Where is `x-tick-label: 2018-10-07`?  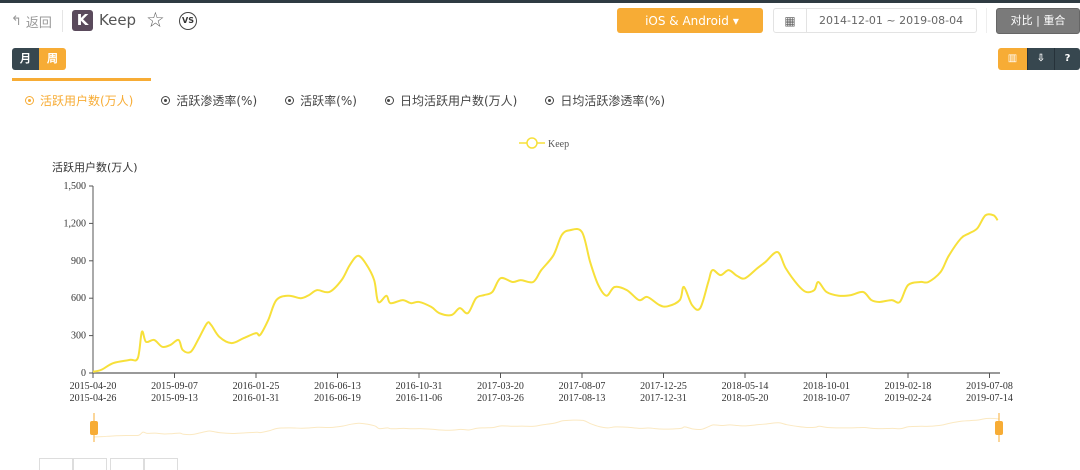 x-tick-label: 2018-10-07 is located at coordinates (826, 398).